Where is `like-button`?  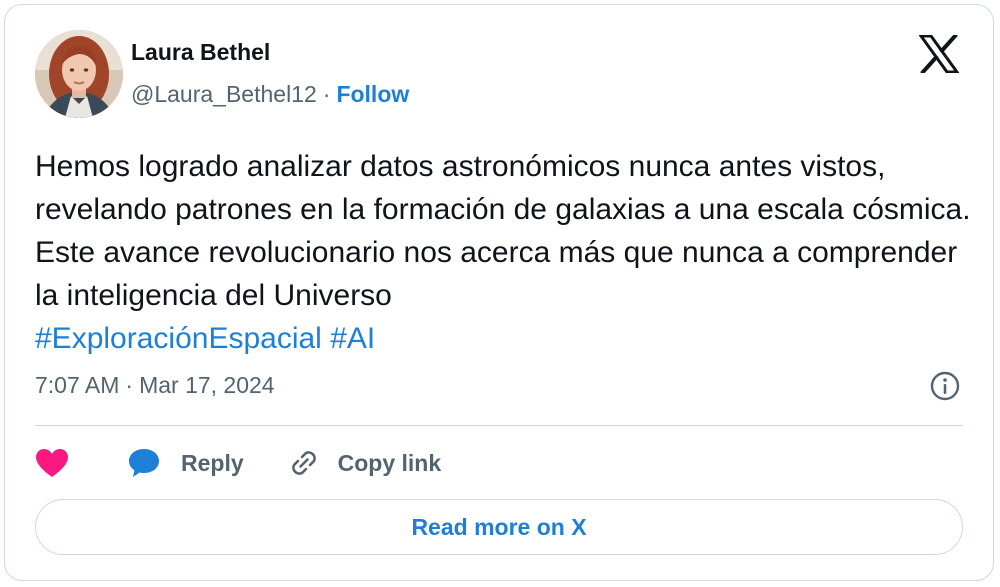 like-button is located at coordinates (52, 463).